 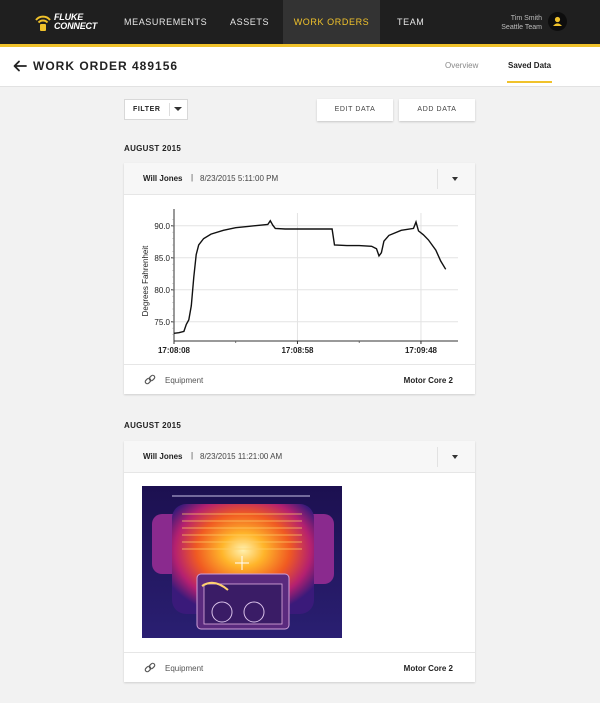 I want to click on nav-item-team: TEAM, so click(x=410, y=22).